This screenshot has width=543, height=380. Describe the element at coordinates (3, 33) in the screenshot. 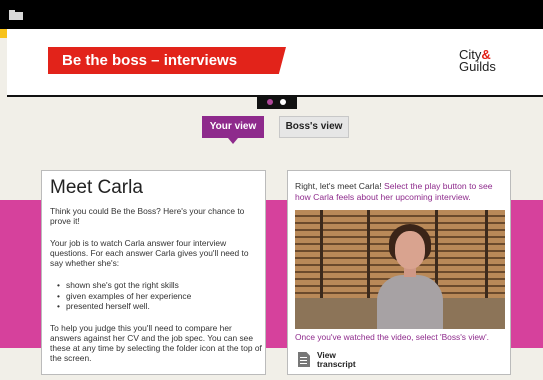

I see `left-accent-bar` at that location.